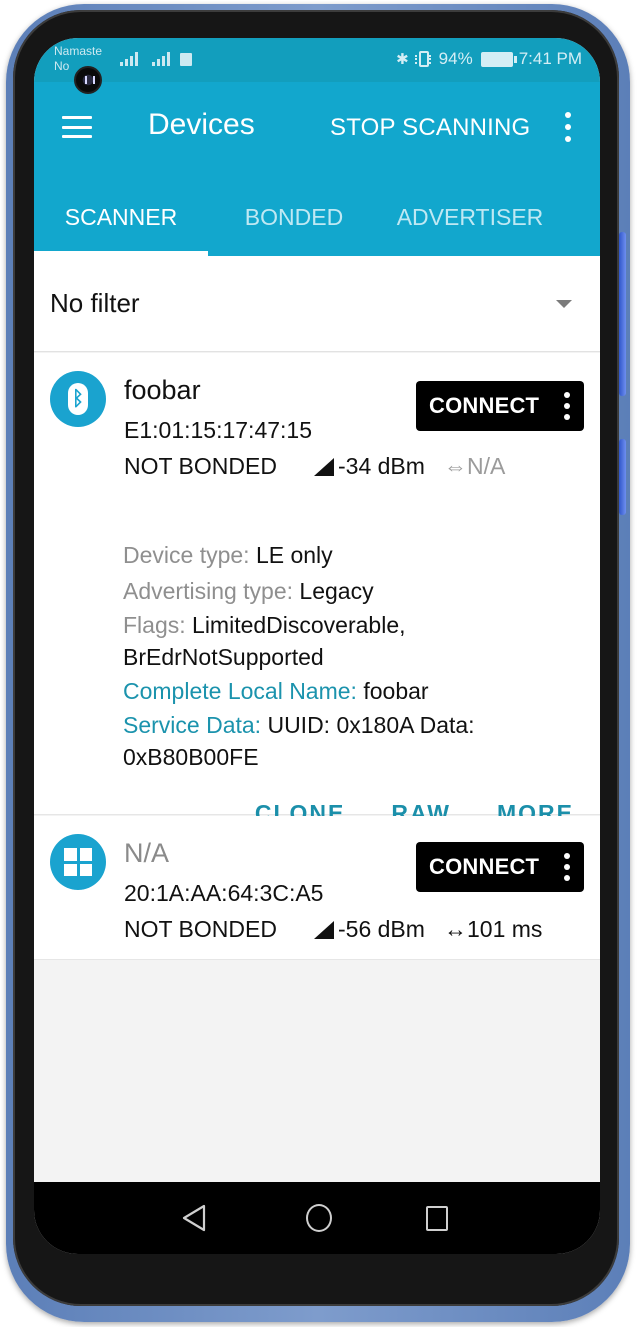  What do you see at coordinates (78, 399) in the screenshot?
I see `bluetooth-icon: ᛒ` at bounding box center [78, 399].